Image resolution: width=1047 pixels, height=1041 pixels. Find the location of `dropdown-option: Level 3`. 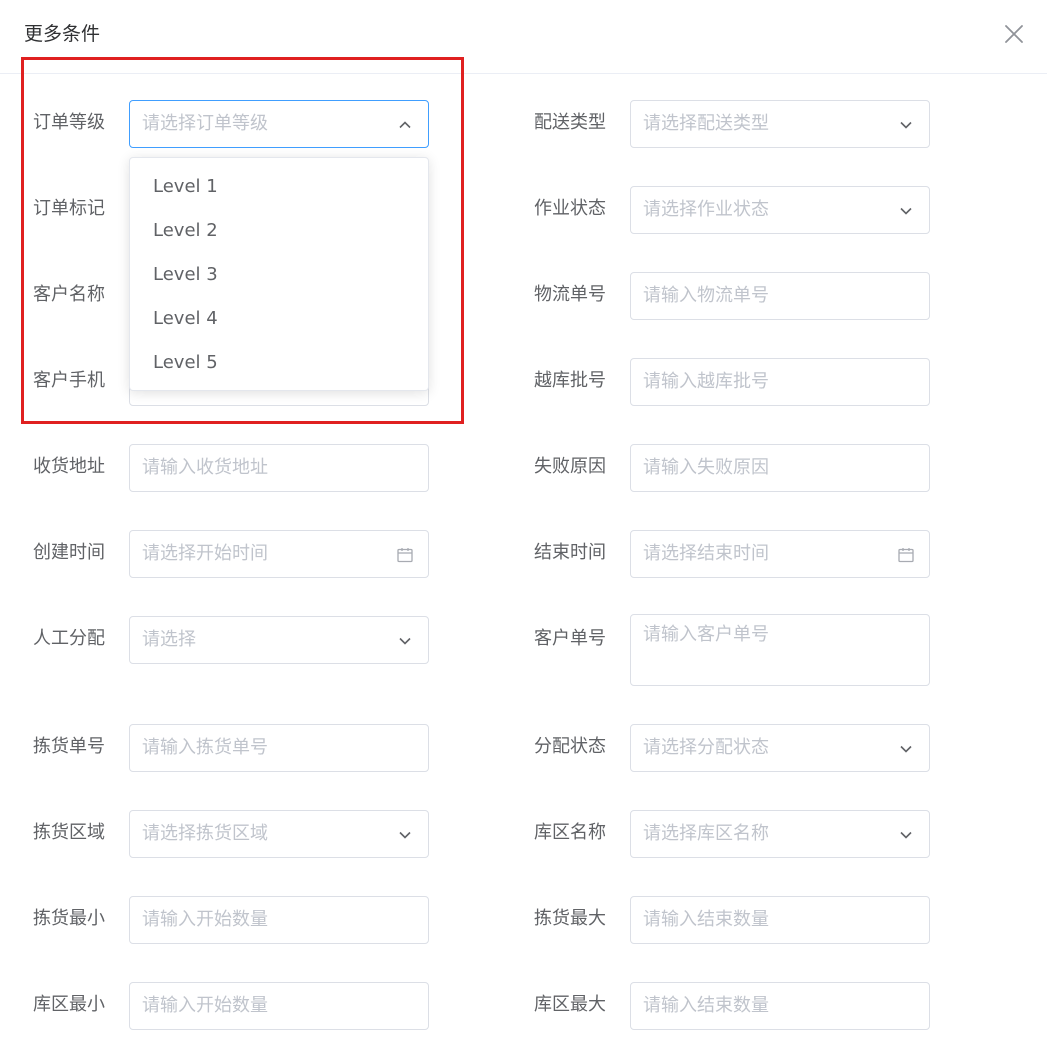

dropdown-option: Level 3 is located at coordinates (279, 275).